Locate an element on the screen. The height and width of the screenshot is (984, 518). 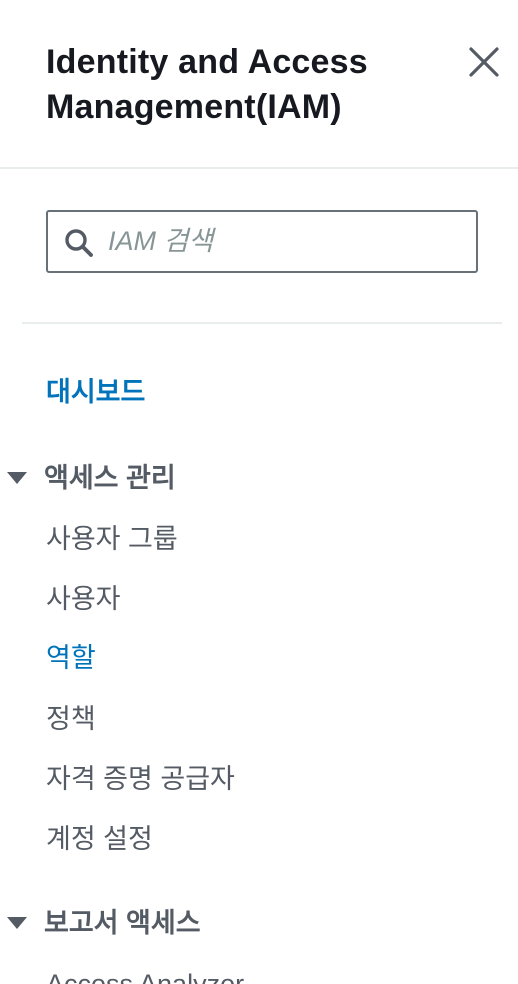
nav-item-policies: 정책 is located at coordinates (71, 719).